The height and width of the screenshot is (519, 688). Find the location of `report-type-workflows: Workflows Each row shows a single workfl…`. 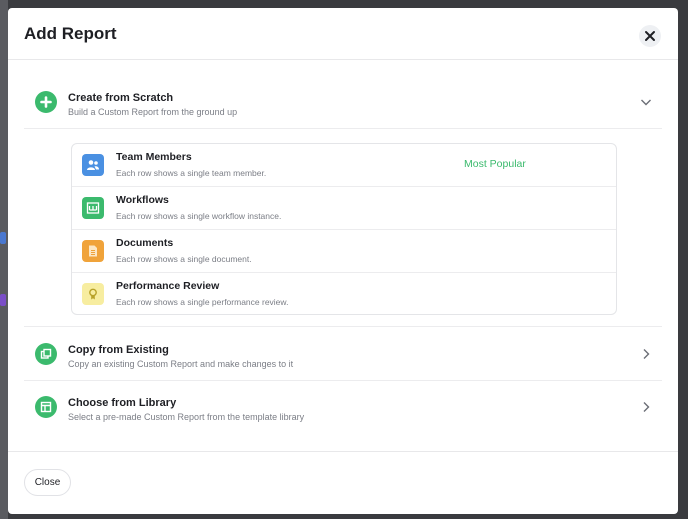

report-type-workflows: Workflows Each row shows a single workfl… is located at coordinates (344, 208).